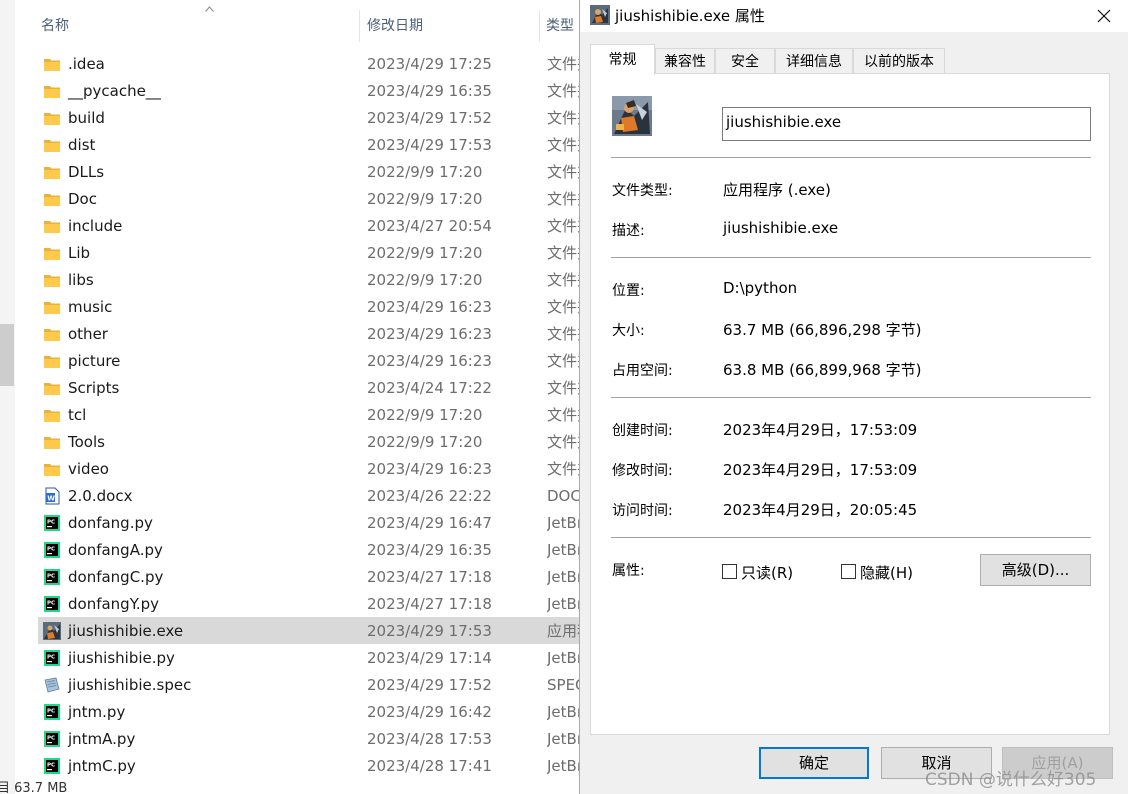  Describe the element at coordinates (102, 739) in the screenshot. I see `file-name: jntmA.py` at that location.